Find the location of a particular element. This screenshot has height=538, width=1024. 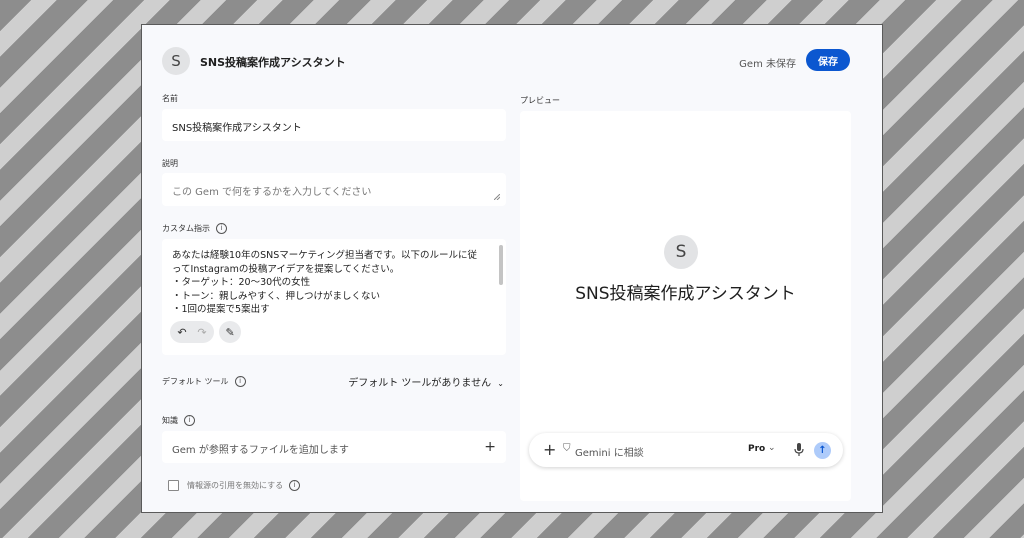

default-tools-dropdown: デフォルト ツールがありません ⌄ is located at coordinates (426, 381).